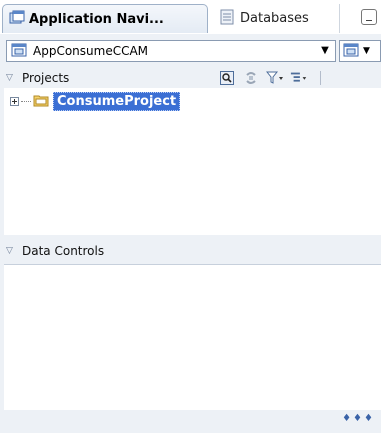 The width and height of the screenshot is (381, 433). What do you see at coordinates (360, 51) in the screenshot?
I see `application-menu-button: ▼` at bounding box center [360, 51].